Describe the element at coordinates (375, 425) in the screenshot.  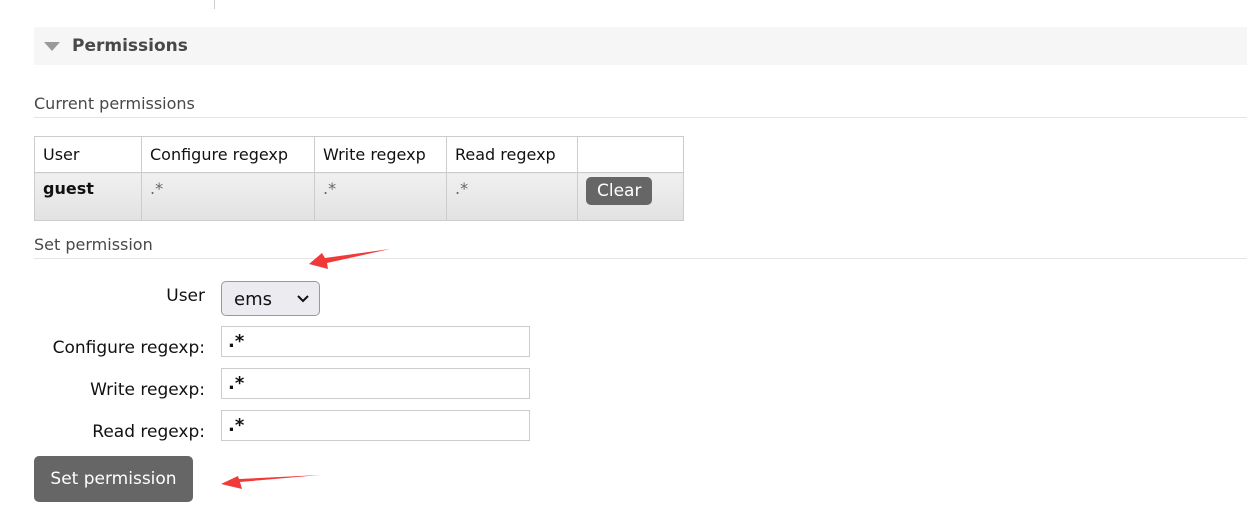
I see `read-regexp-input` at that location.